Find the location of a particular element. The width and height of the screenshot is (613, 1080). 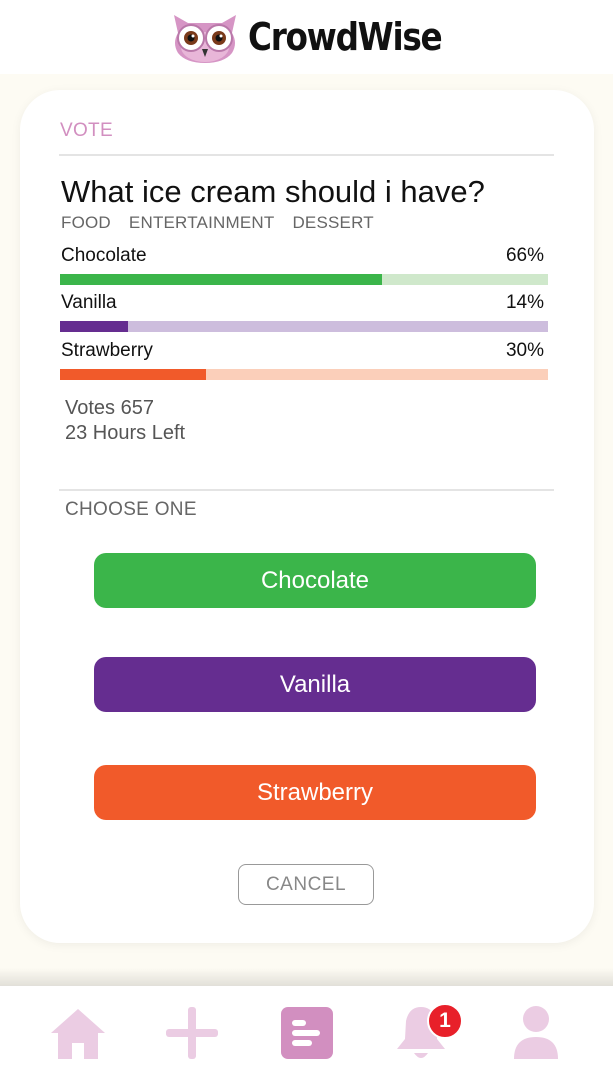

plus-icon is located at coordinates (192, 1033).